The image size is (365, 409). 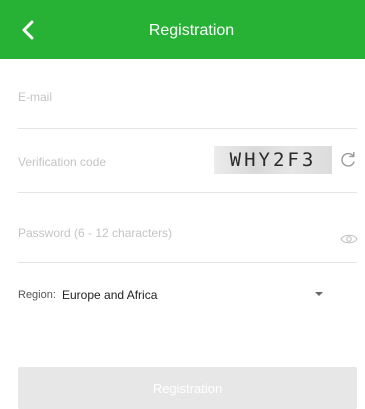 I want to click on password-field, so click(x=168, y=233).